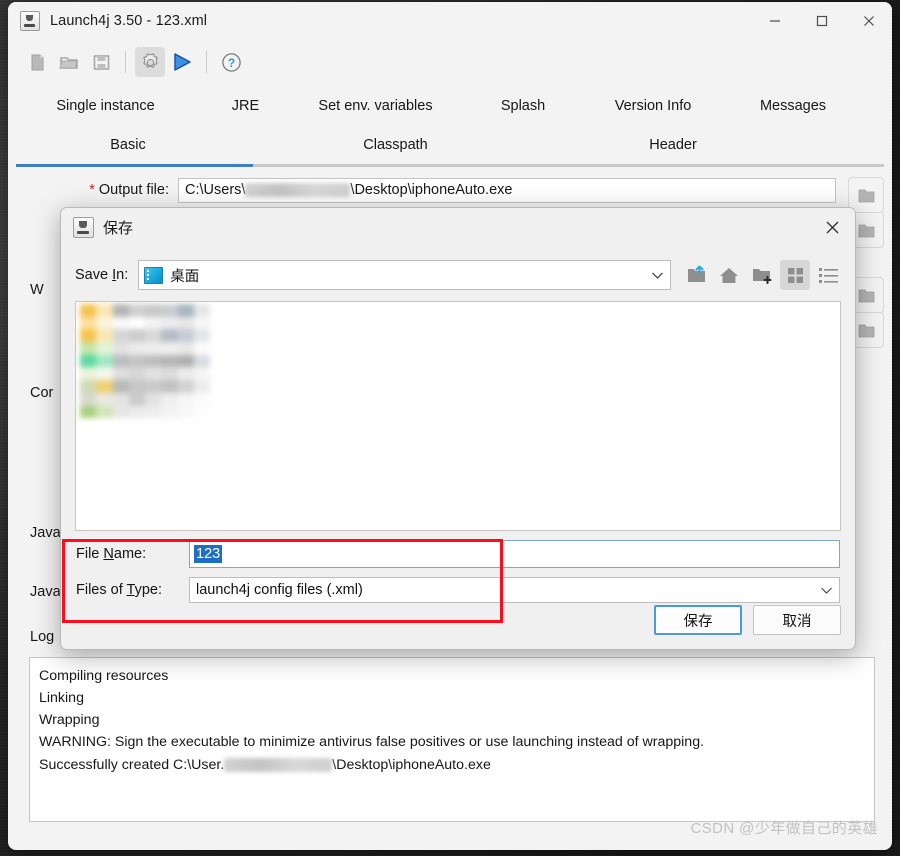 This screenshot has width=900, height=856. What do you see at coordinates (129, 21) in the screenshot?
I see `window-title: Launch4j 3.50 - 123.xml` at bounding box center [129, 21].